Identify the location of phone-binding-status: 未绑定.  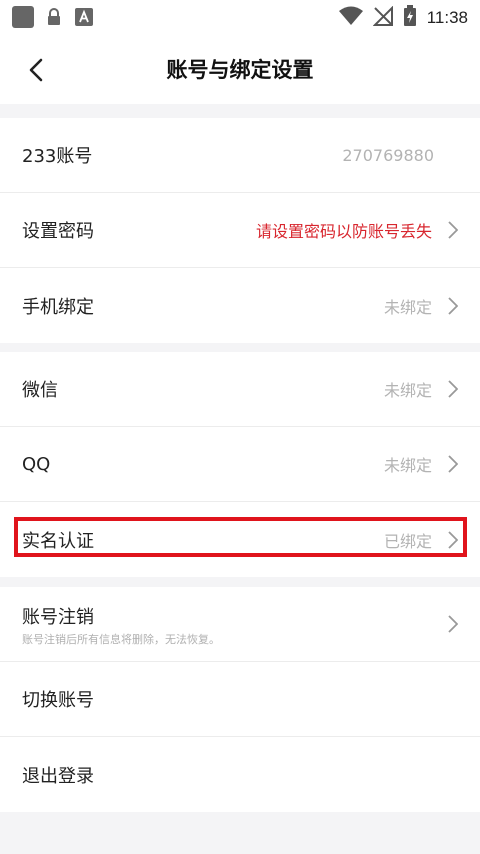
(407, 307).